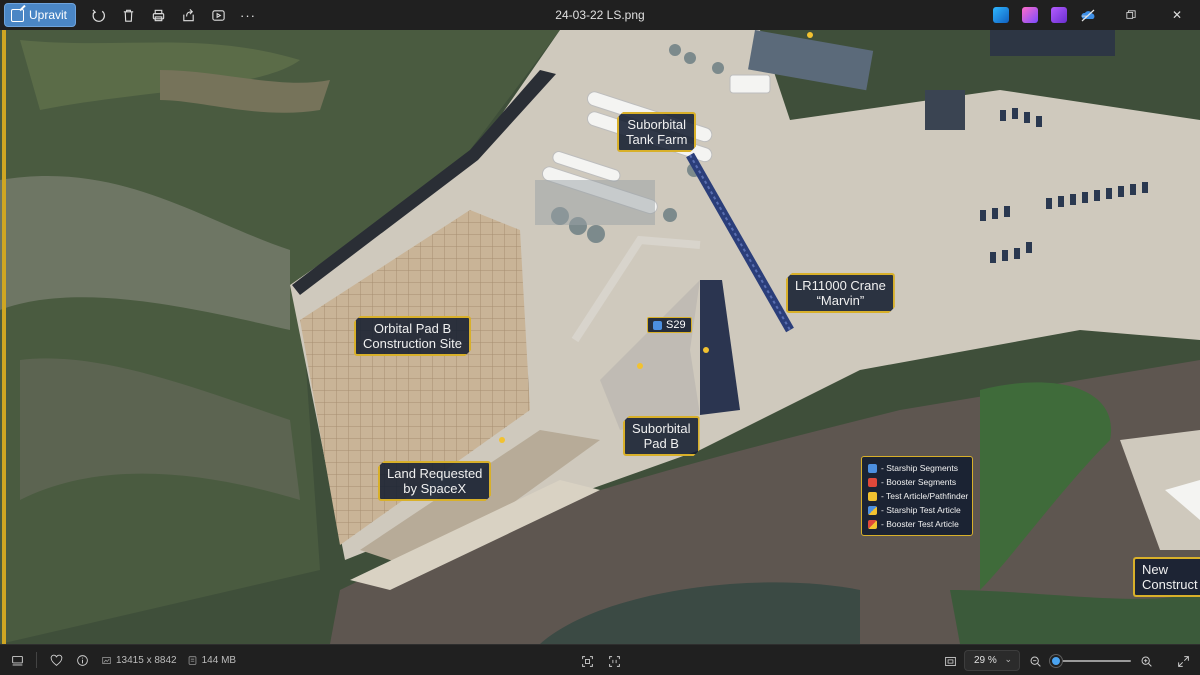  Describe the element at coordinates (600, 15) in the screenshot. I see `title-bar: Upravit ··· 24-03-22 LS.png – ✕` at that location.